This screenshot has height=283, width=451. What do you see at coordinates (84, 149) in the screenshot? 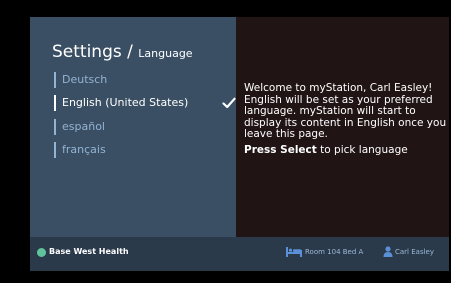
I see `language-label: français` at bounding box center [84, 149].